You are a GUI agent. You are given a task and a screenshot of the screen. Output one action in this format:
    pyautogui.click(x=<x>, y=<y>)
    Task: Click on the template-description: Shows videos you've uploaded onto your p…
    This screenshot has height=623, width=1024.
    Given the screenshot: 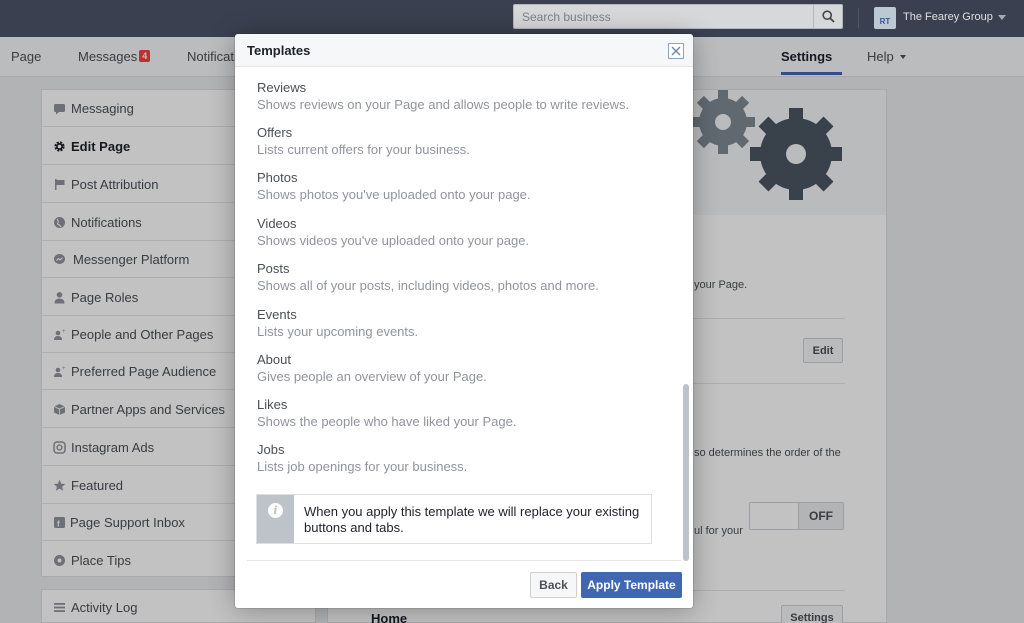 What is the action you would take?
    pyautogui.click(x=393, y=240)
    